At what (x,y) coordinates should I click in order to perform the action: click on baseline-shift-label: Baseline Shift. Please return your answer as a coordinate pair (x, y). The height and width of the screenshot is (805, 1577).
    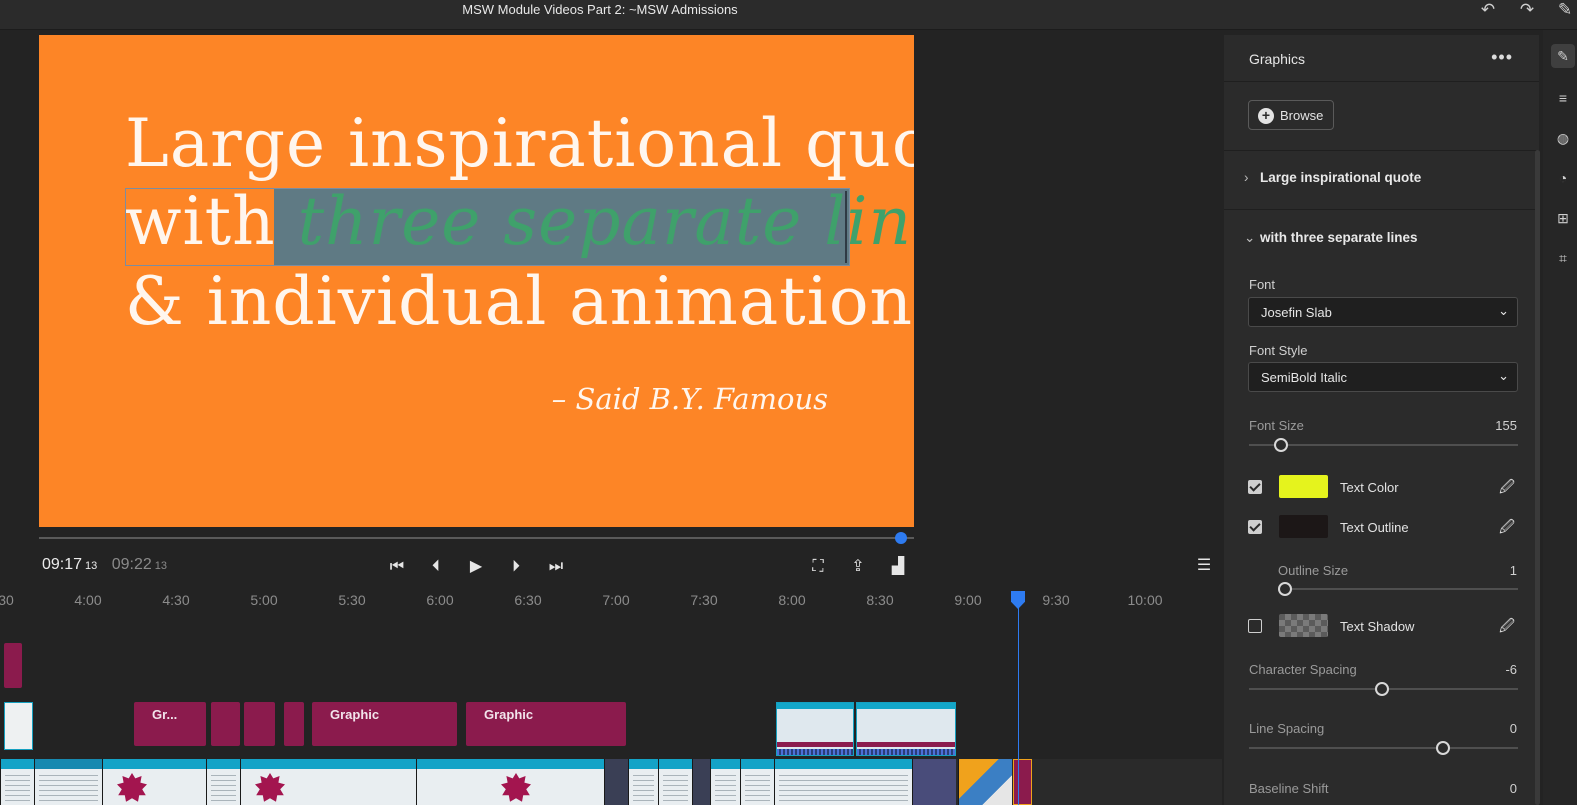
    Looking at the image, I should click on (1289, 788).